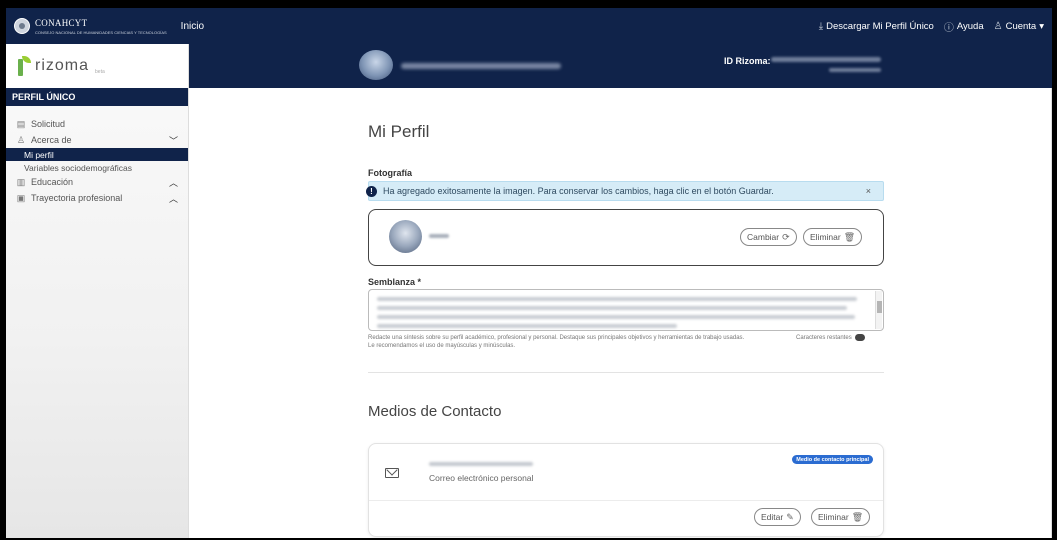  Describe the element at coordinates (97, 124) in the screenshot. I see `sidebar-item-solicitud: ▤ Solicitud` at that location.